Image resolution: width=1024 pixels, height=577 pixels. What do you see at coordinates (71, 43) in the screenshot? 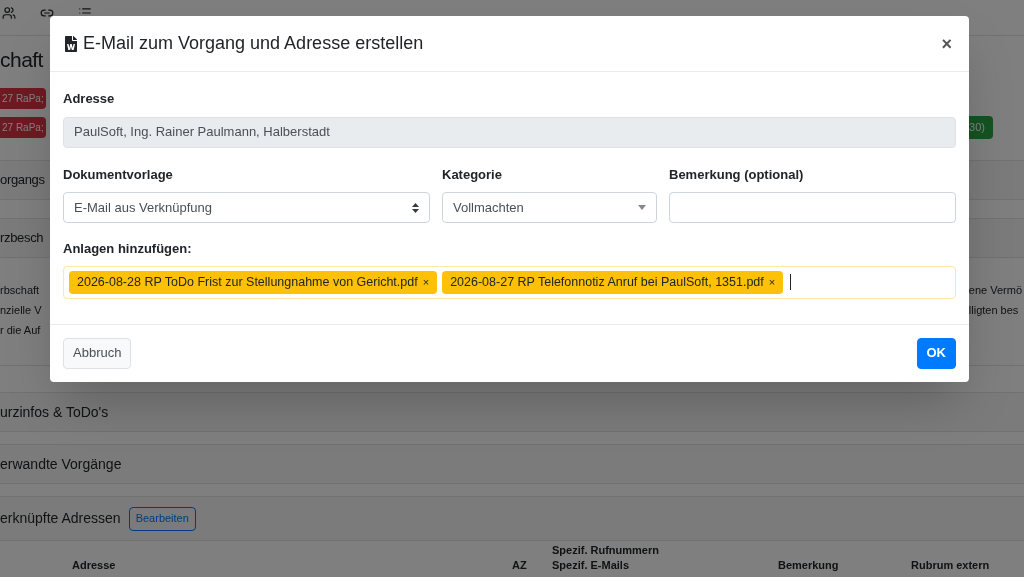
I see `word-document-icon` at bounding box center [71, 43].